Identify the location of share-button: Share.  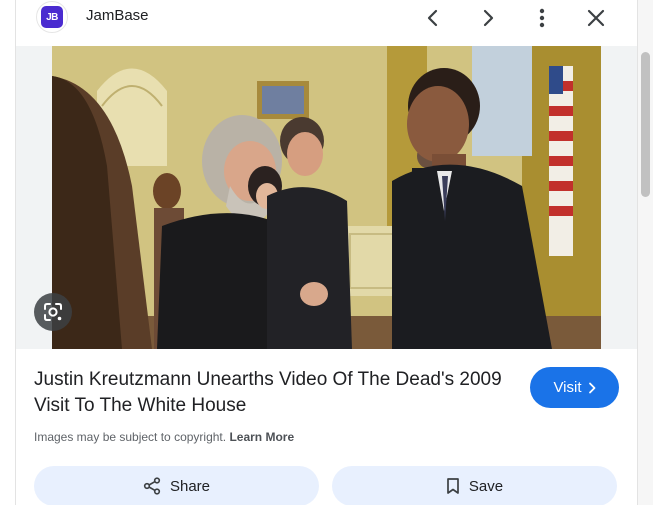
(176, 485).